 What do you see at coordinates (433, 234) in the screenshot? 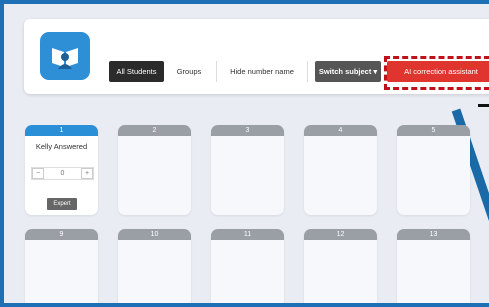
I see `card-number: 13` at bounding box center [433, 234].